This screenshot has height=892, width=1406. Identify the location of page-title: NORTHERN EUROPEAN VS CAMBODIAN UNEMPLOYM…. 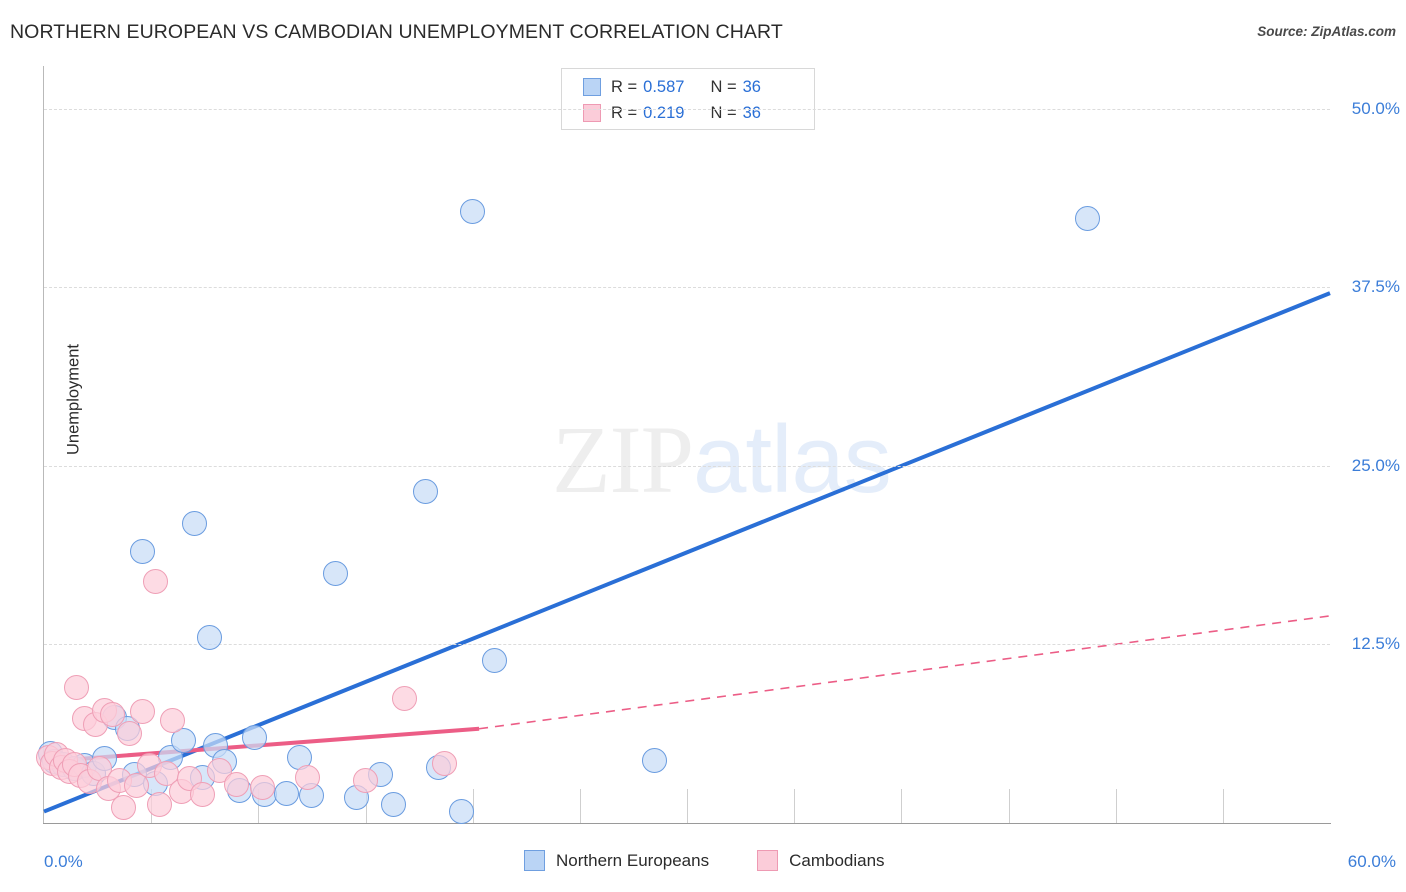
(396, 32).